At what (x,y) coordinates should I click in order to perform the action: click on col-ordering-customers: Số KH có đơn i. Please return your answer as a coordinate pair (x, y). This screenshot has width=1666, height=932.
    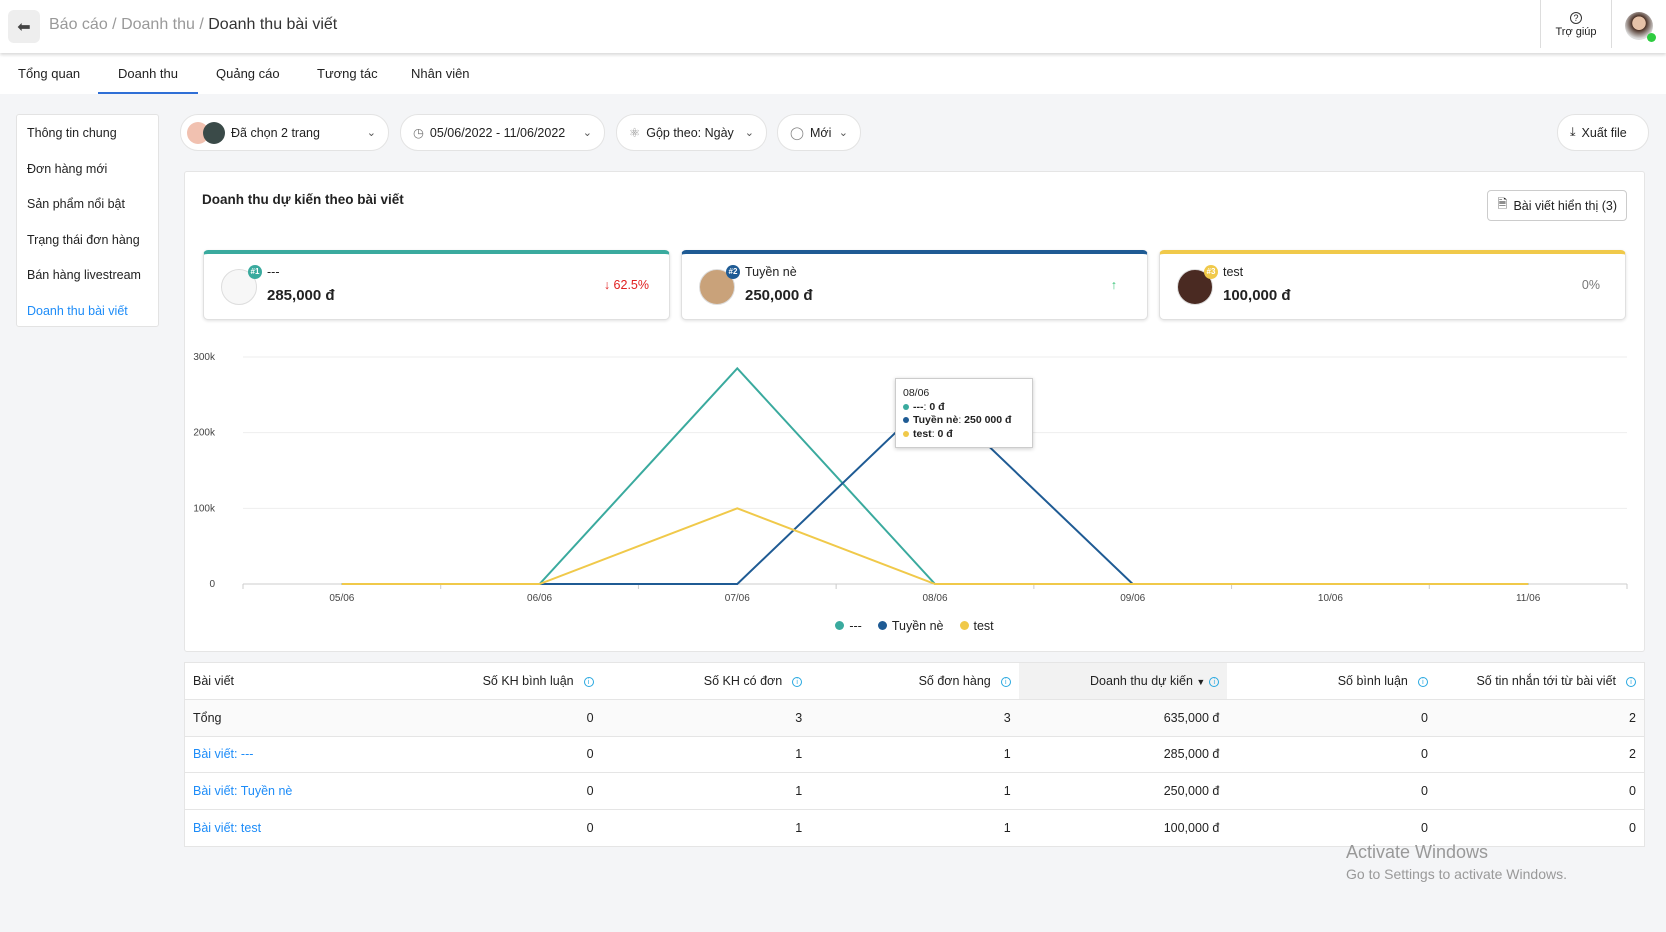
    Looking at the image, I should click on (706, 681).